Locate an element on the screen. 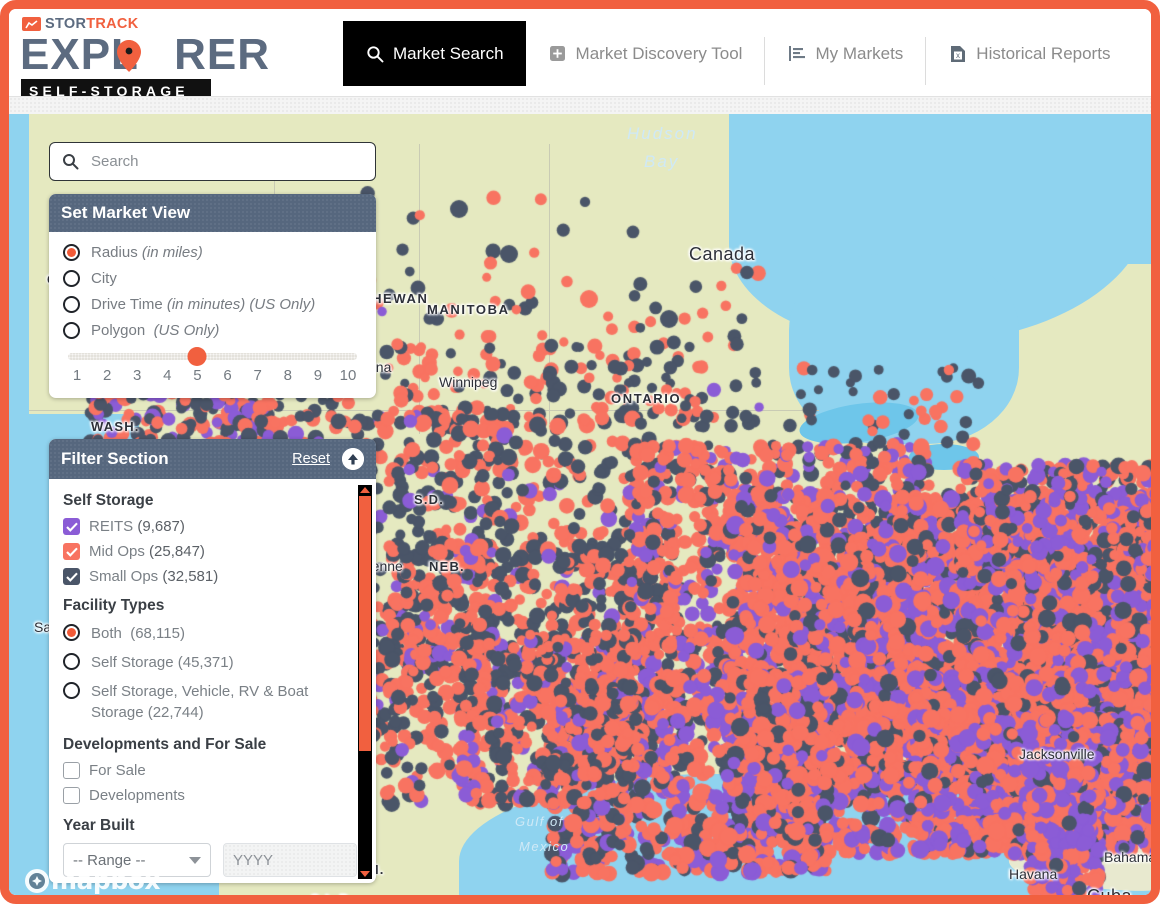 This screenshot has width=1160, height=904. set-market-view-title: Set Market View is located at coordinates (126, 212).